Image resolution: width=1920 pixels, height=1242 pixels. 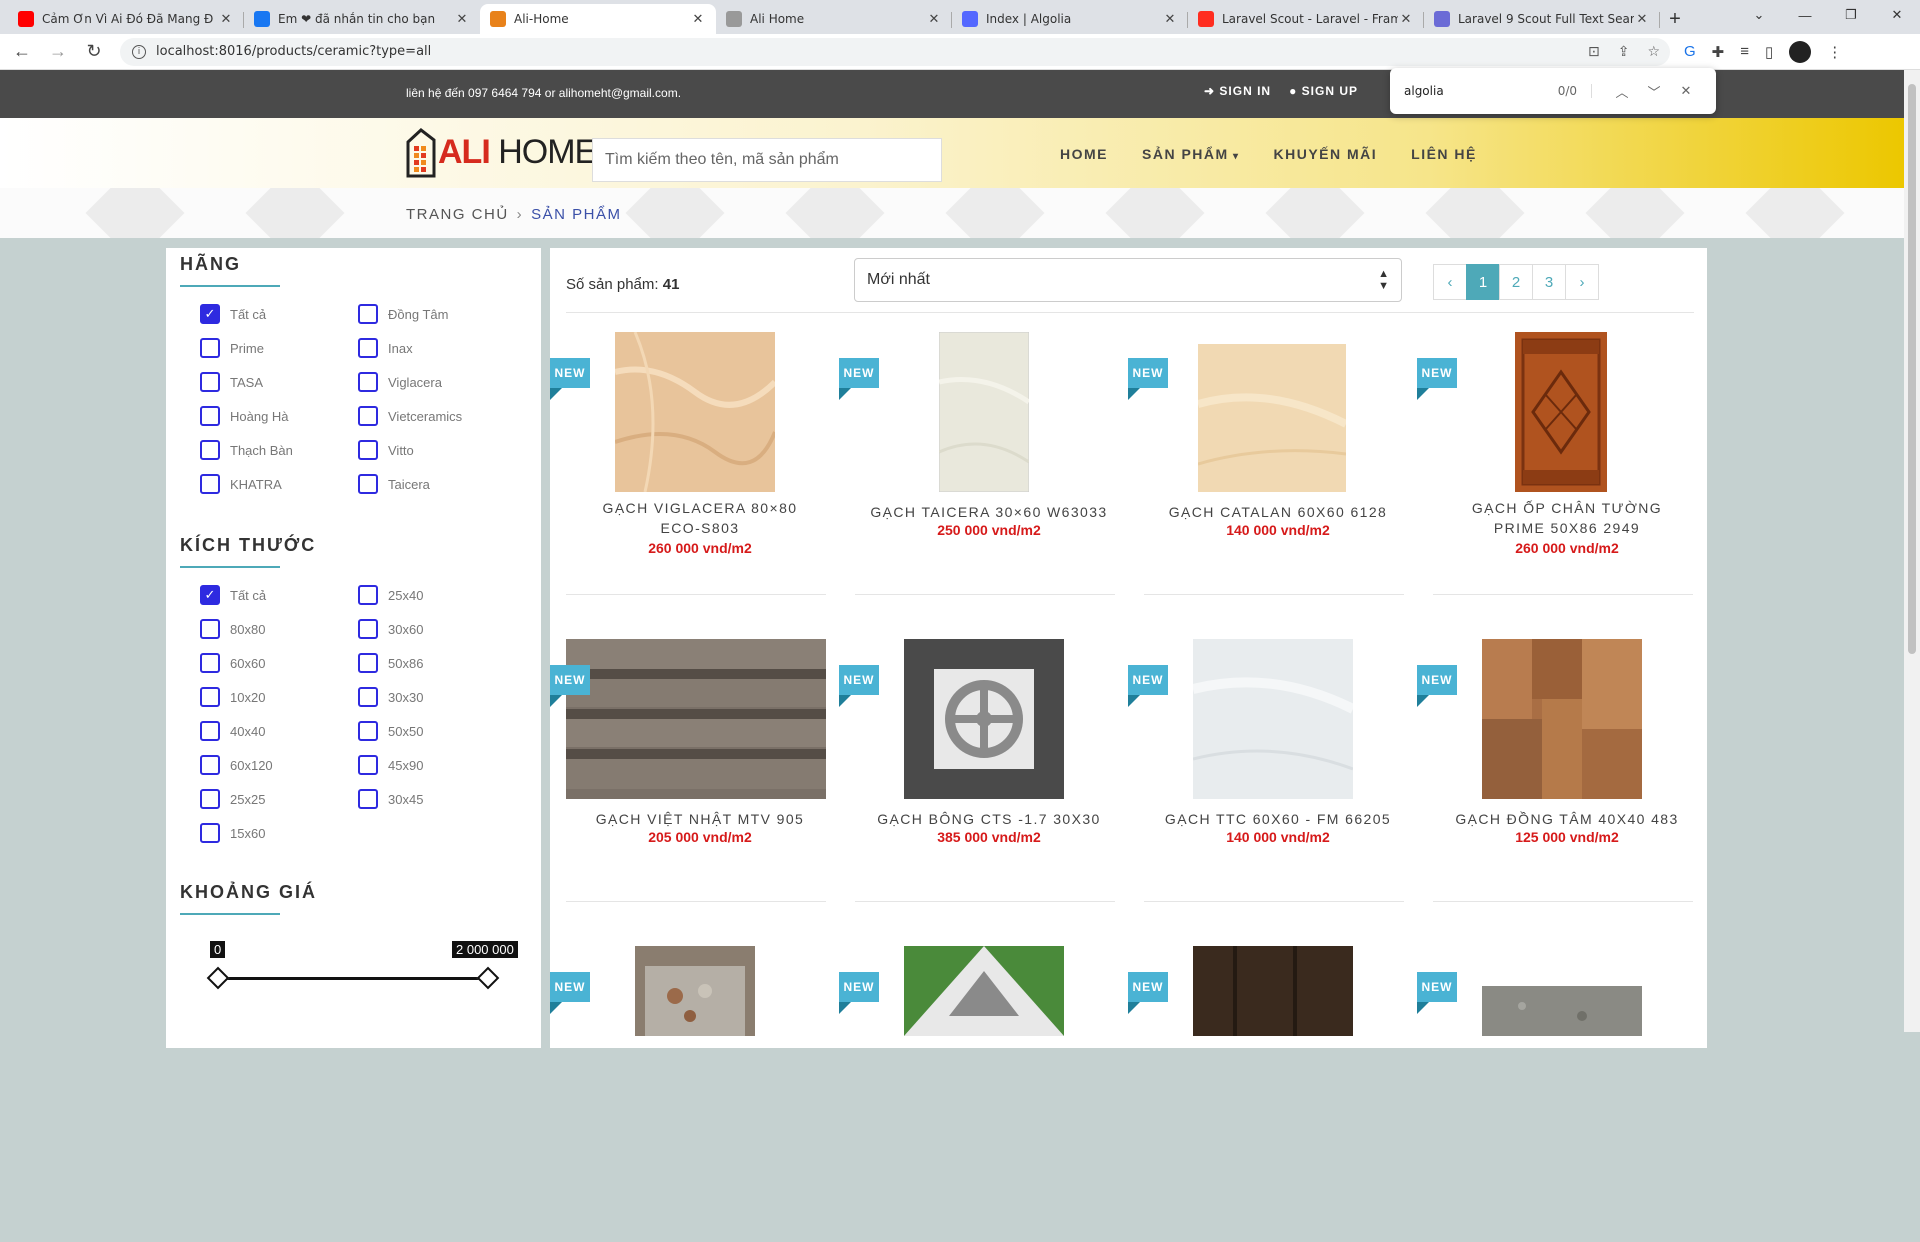 What do you see at coordinates (94, 52) in the screenshot?
I see `reload-button: ↻` at bounding box center [94, 52].